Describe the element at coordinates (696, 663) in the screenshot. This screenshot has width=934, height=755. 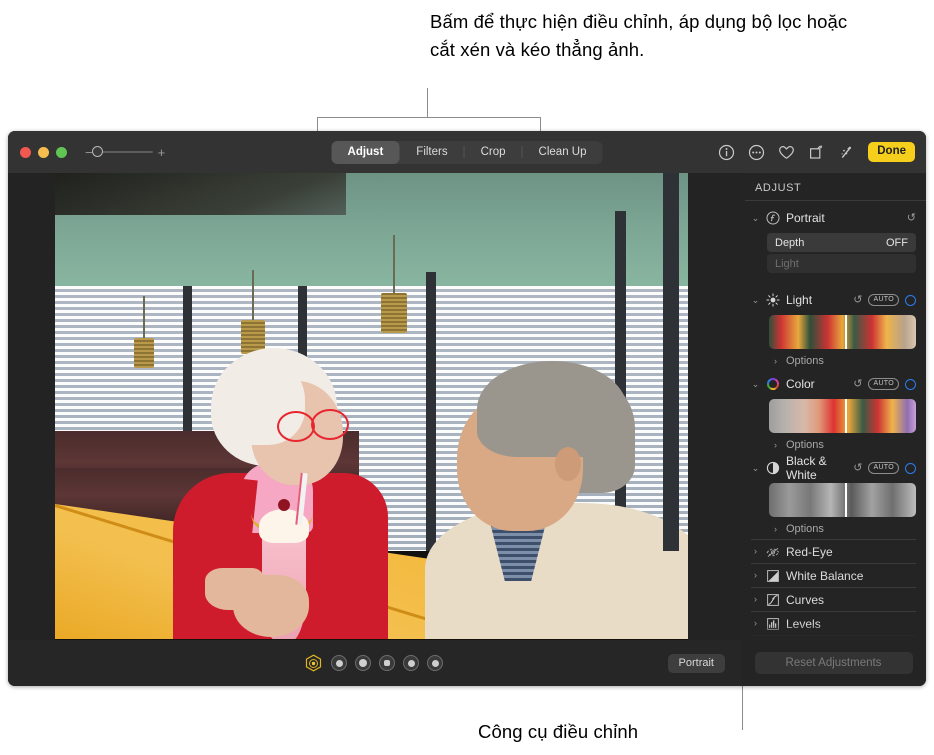
I see `portrait-badge: Portrait` at that location.